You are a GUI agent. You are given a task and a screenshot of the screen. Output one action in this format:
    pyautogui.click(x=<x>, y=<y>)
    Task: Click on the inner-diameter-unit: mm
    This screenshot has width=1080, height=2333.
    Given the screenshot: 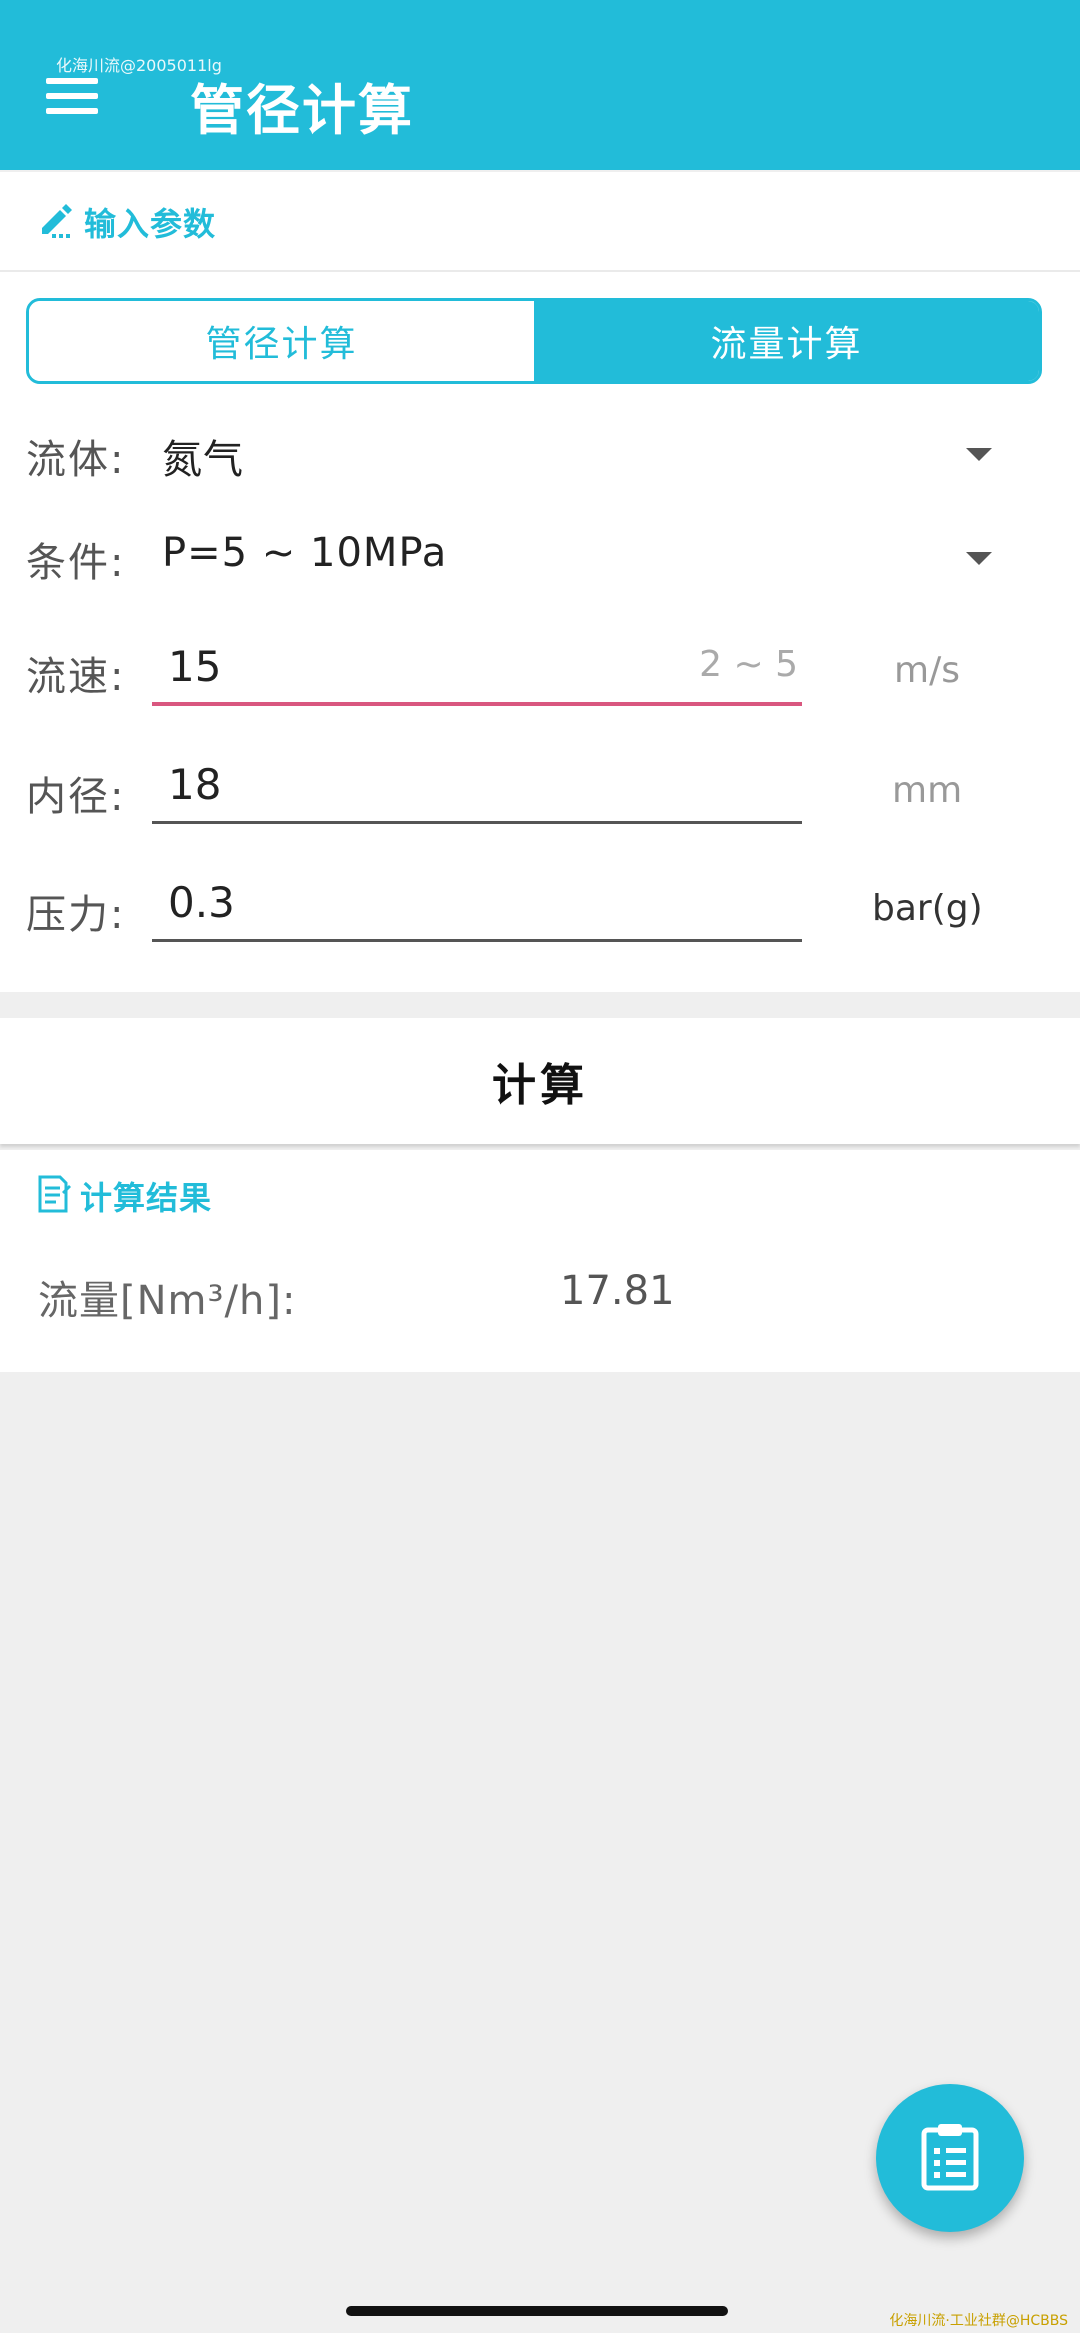 What is the action you would take?
    pyautogui.click(x=927, y=790)
    